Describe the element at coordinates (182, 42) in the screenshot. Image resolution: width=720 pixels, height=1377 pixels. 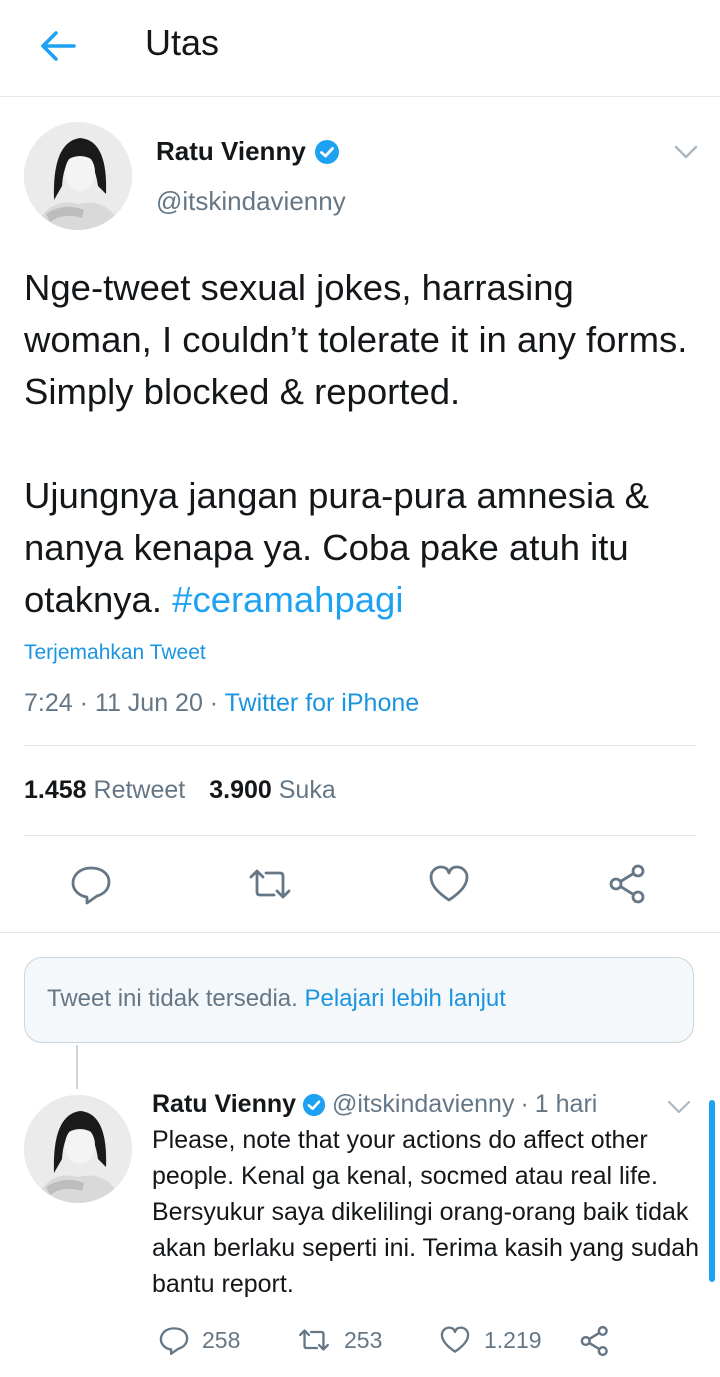
I see `page-title: Utas` at that location.